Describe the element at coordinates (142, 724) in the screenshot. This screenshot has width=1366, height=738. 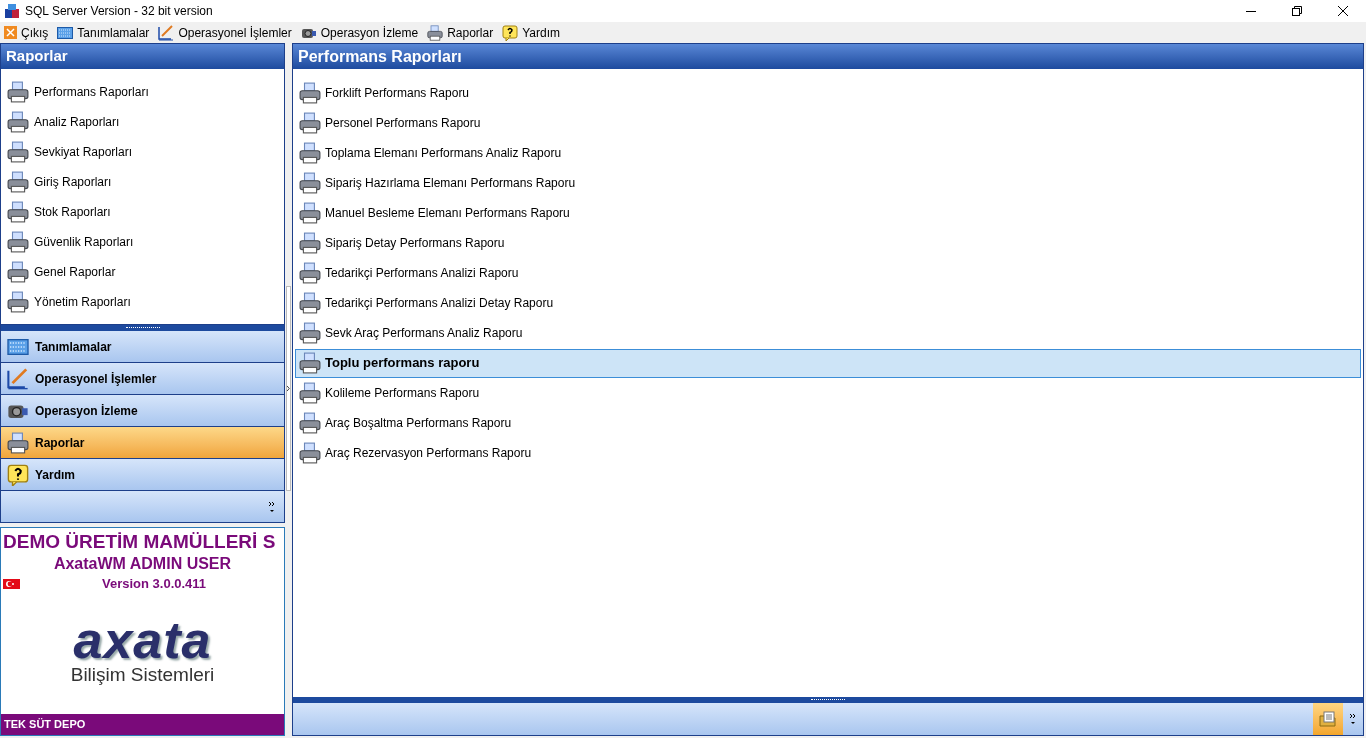
I see `warehouse-label: TEK SÜT DEPO` at that location.